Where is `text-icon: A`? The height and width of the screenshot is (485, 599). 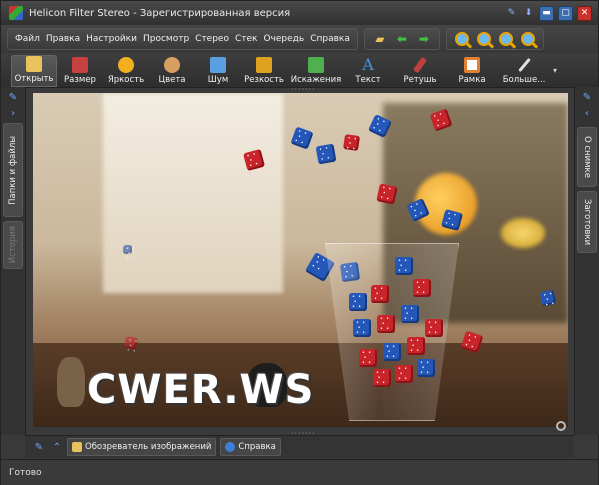
text-icon: A is located at coordinates (368, 64).